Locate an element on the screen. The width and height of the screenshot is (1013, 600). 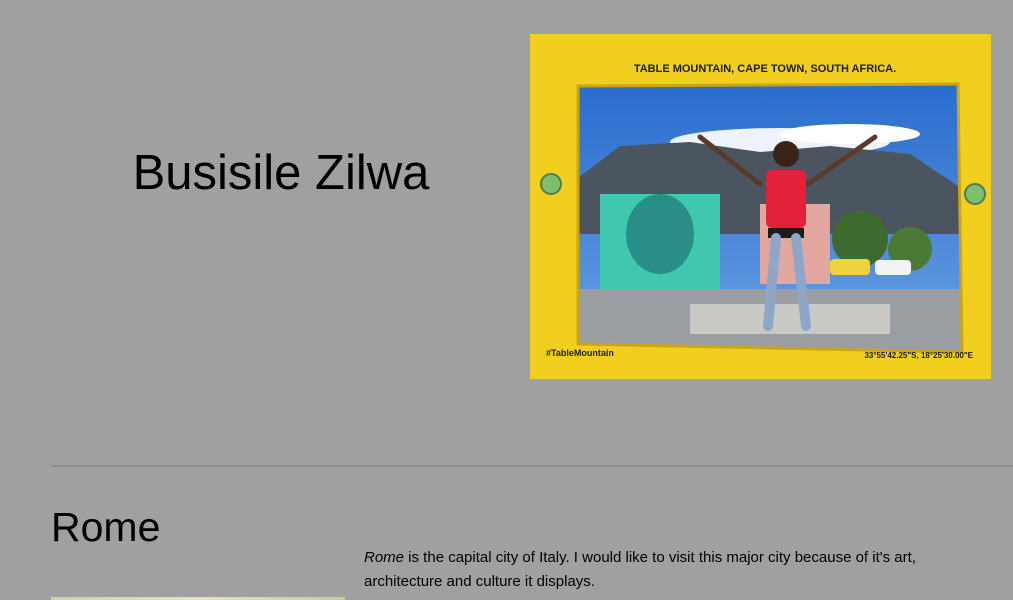
site-owner-name: Busisile Zilwa is located at coordinates (281, 173).